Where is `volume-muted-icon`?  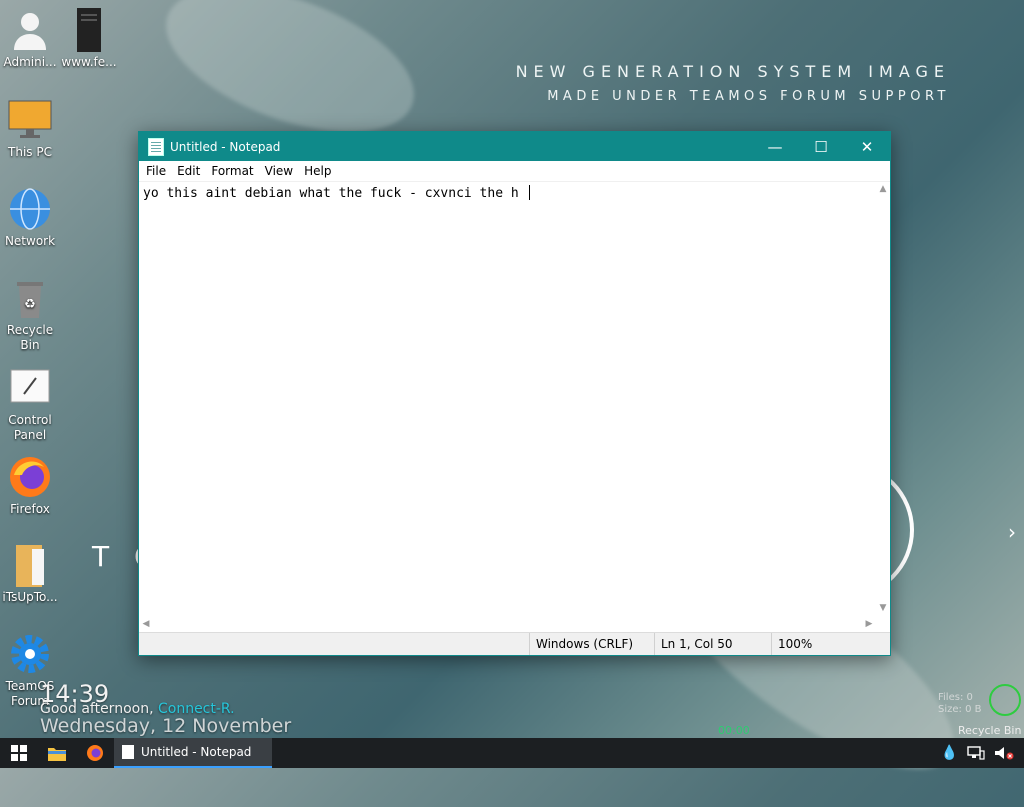 volume-muted-icon is located at coordinates (1004, 753).